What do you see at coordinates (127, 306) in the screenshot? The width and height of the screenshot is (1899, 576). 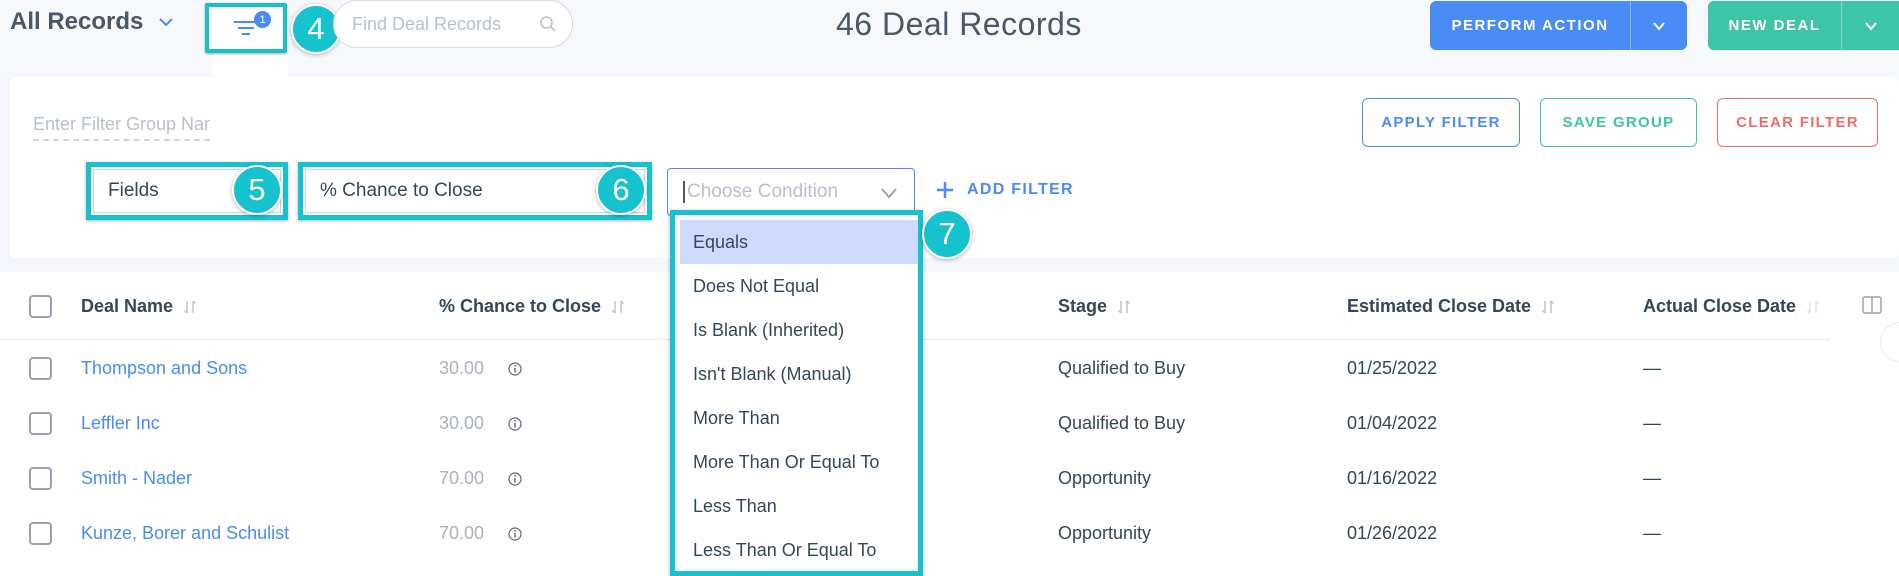 I see `column-header-label: Deal Name` at bounding box center [127, 306].